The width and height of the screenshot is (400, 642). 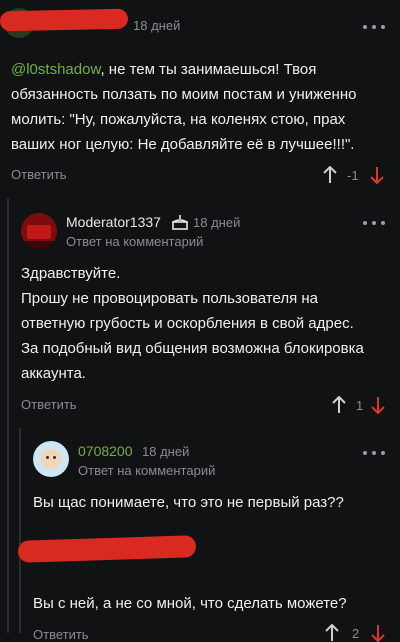 What do you see at coordinates (360, 405) in the screenshot?
I see `rating-value: 1` at bounding box center [360, 405].